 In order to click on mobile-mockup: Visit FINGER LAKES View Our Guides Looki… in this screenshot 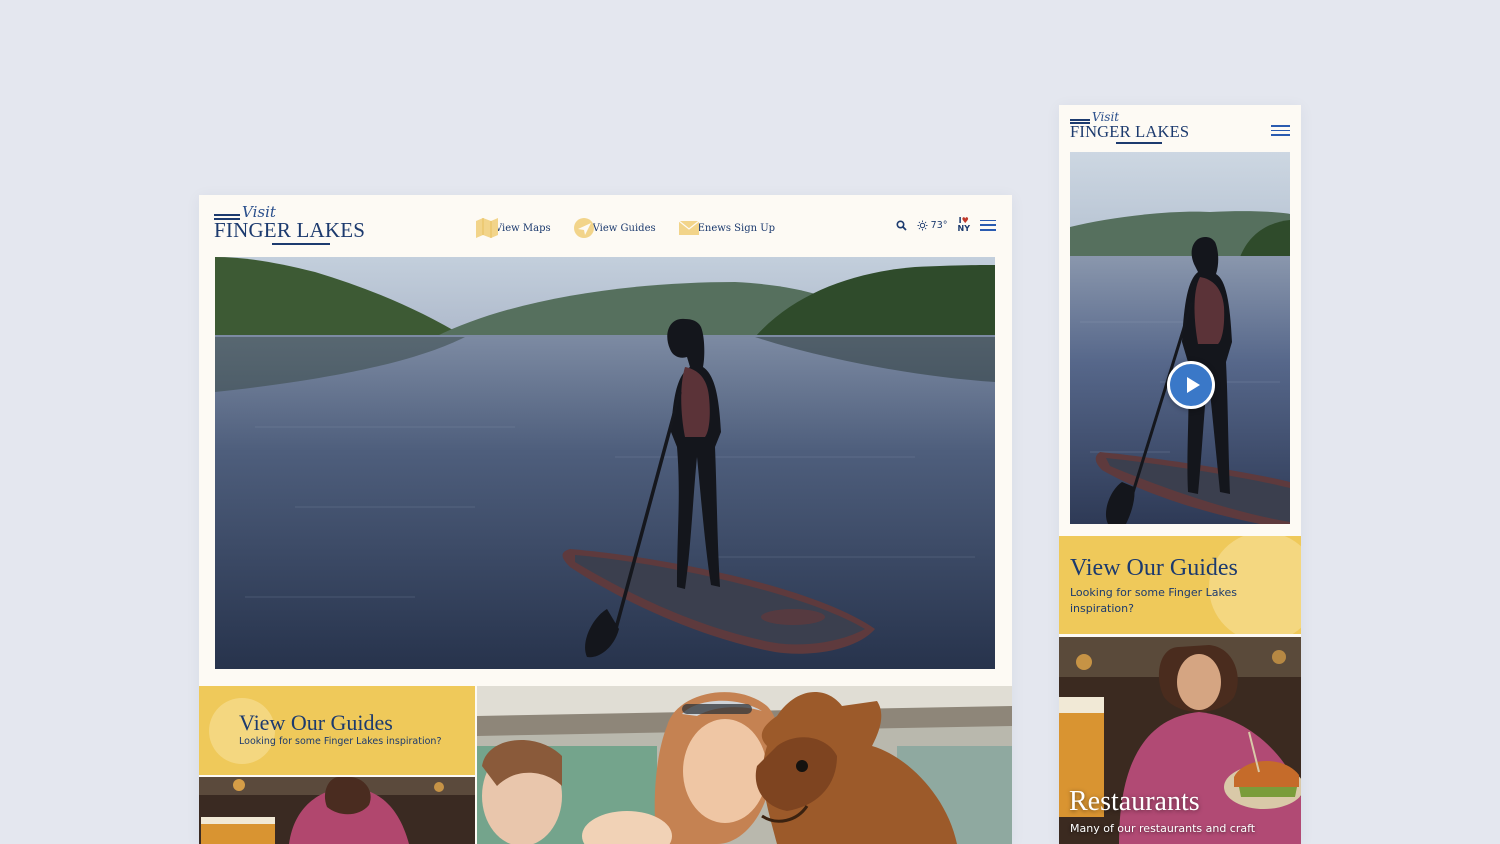, I will do `click(1180, 474)`.